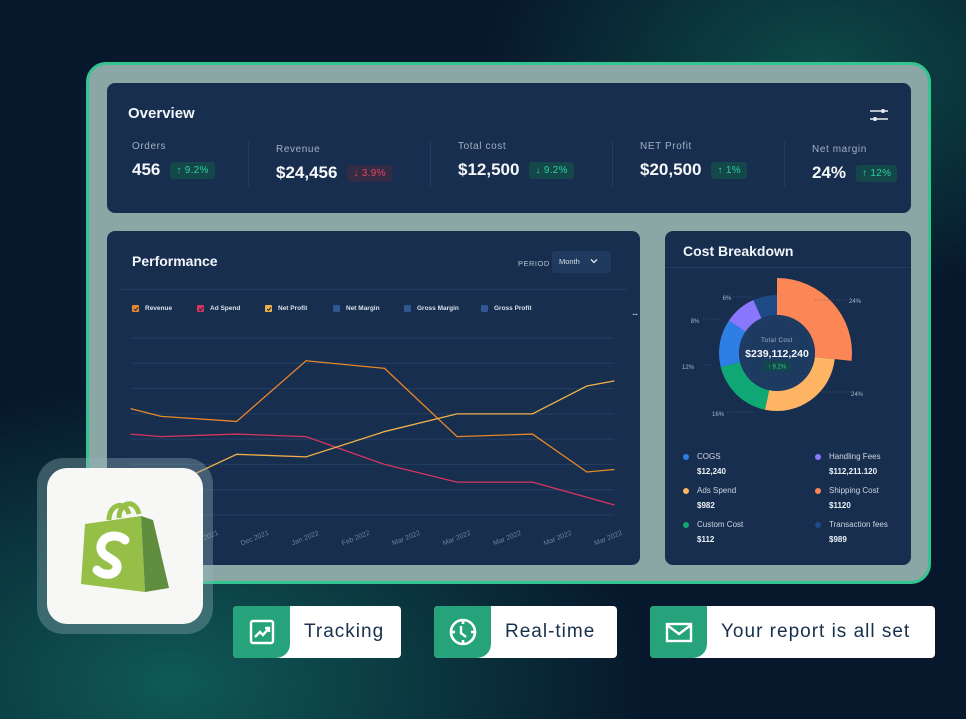 The image size is (966, 719). I want to click on change-badge: ↑ 9.2%, so click(192, 170).